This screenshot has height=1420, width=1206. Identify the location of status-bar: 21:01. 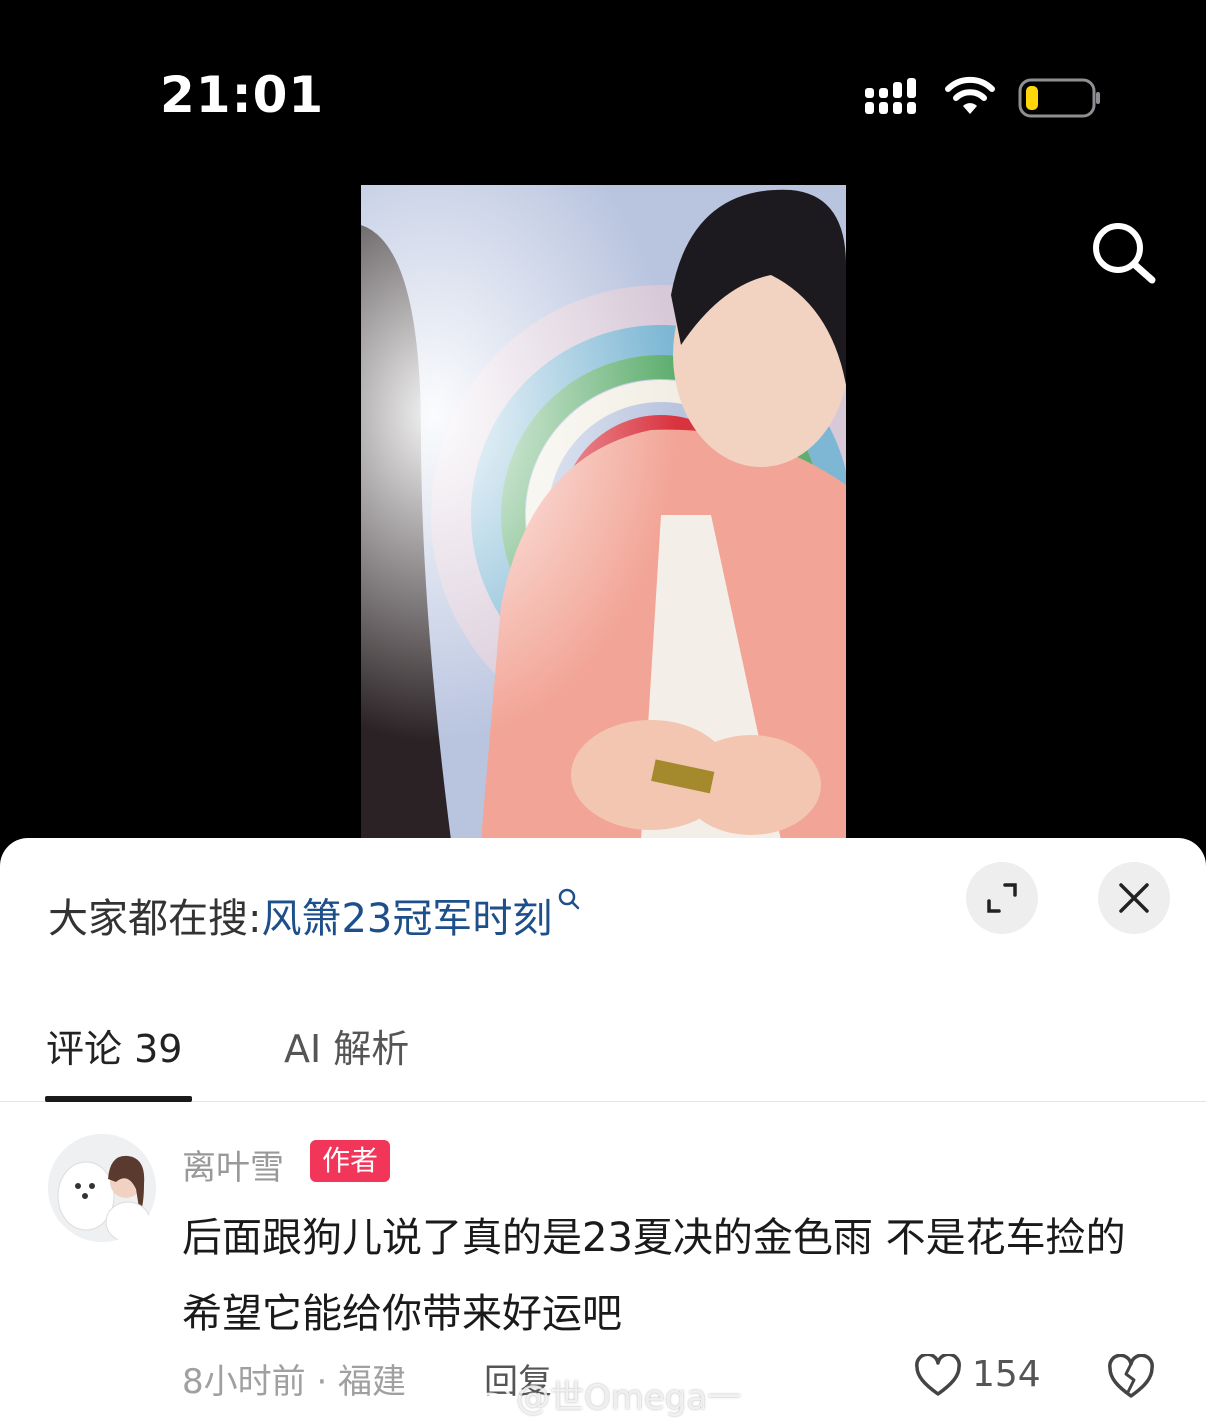
(603, 90).